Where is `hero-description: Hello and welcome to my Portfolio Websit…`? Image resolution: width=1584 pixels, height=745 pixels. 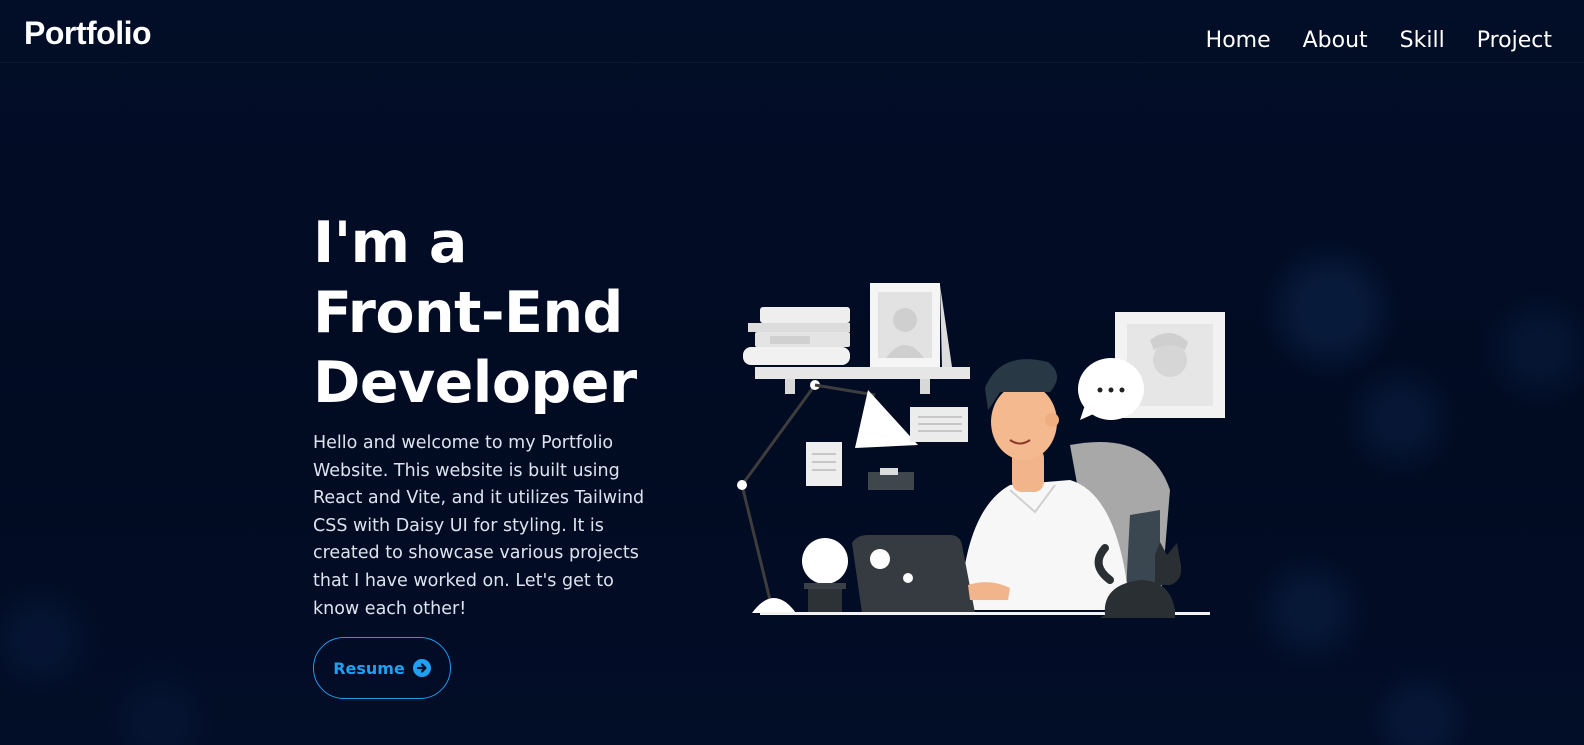 hero-description: Hello and welcome to my Portfolio Websit… is located at coordinates (479, 526).